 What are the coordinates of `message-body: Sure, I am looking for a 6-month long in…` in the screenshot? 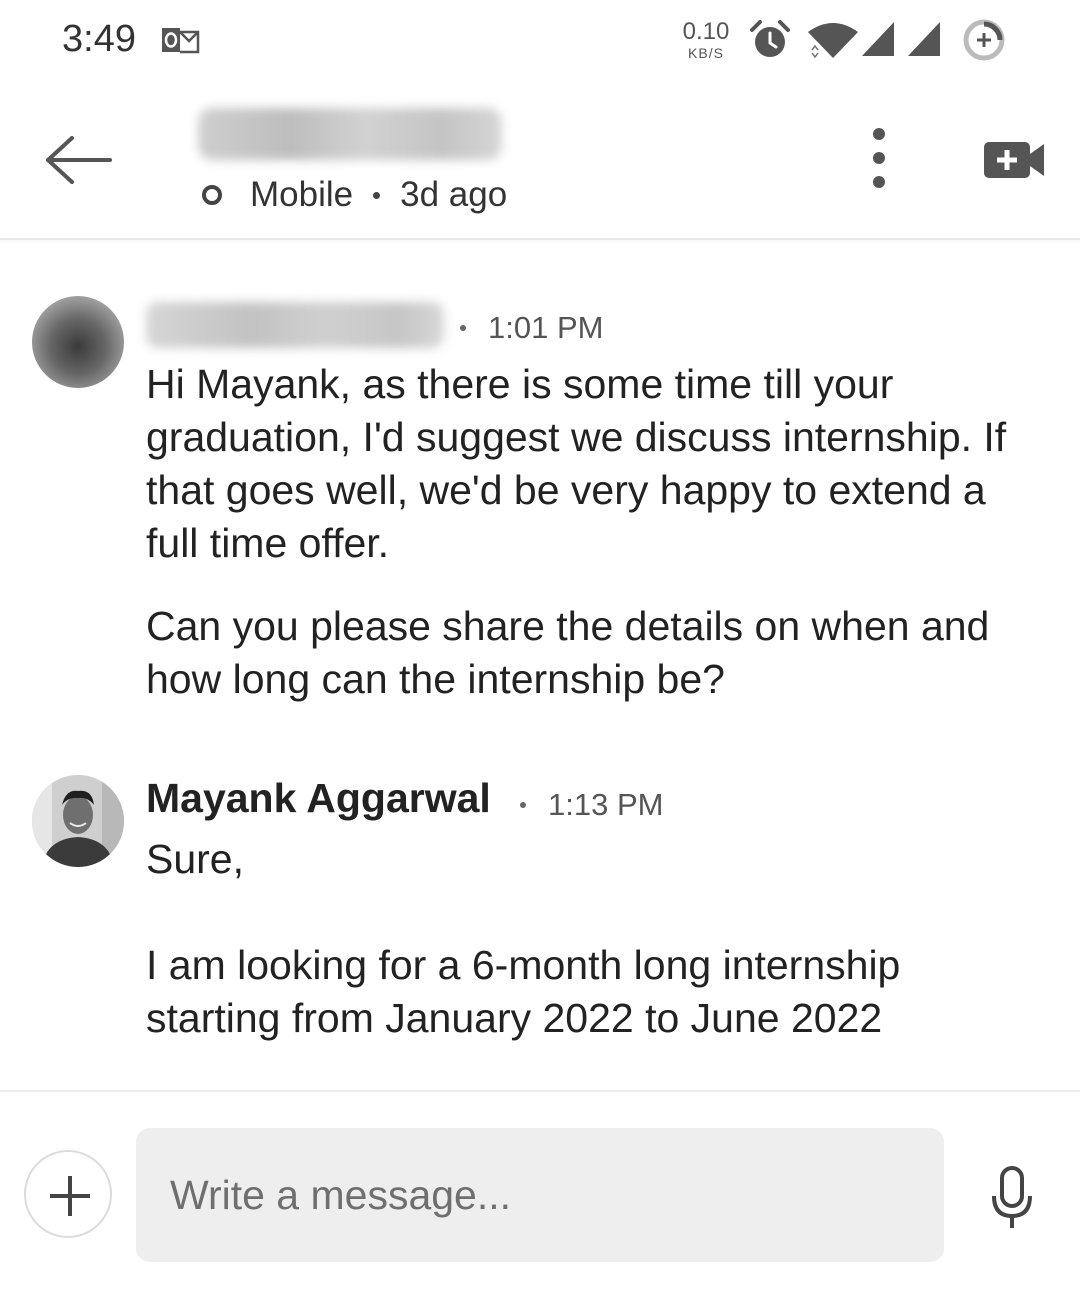 It's located at (586, 939).